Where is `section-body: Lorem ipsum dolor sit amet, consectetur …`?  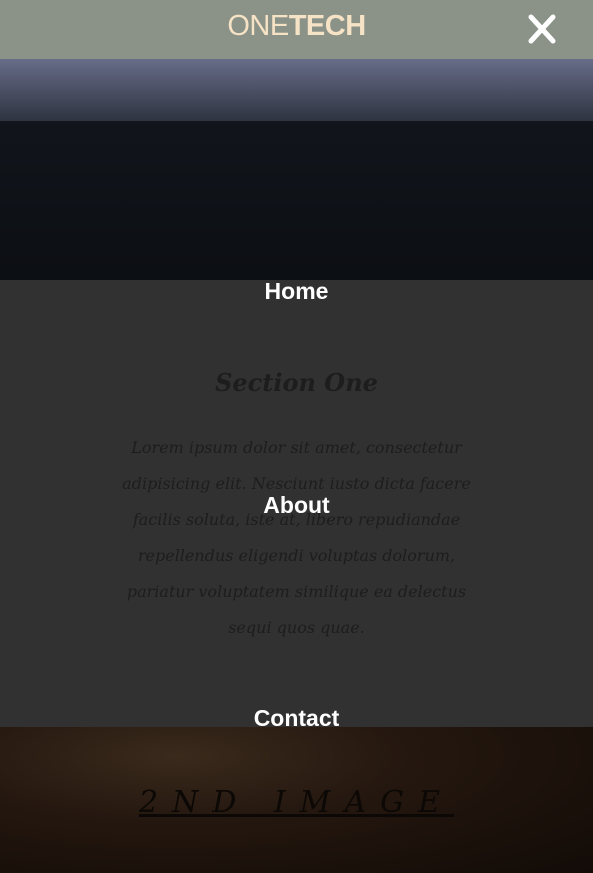
section-body: Lorem ipsum dolor sit amet, consectetur … is located at coordinates (296, 537).